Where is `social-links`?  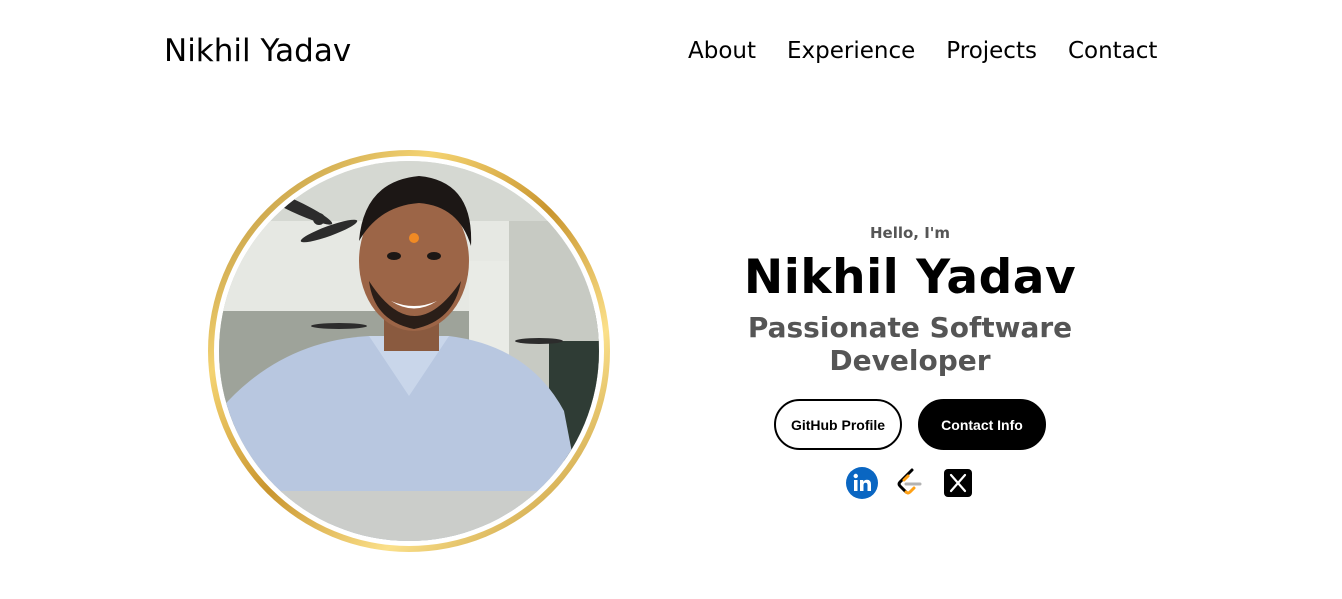 social-links is located at coordinates (910, 483).